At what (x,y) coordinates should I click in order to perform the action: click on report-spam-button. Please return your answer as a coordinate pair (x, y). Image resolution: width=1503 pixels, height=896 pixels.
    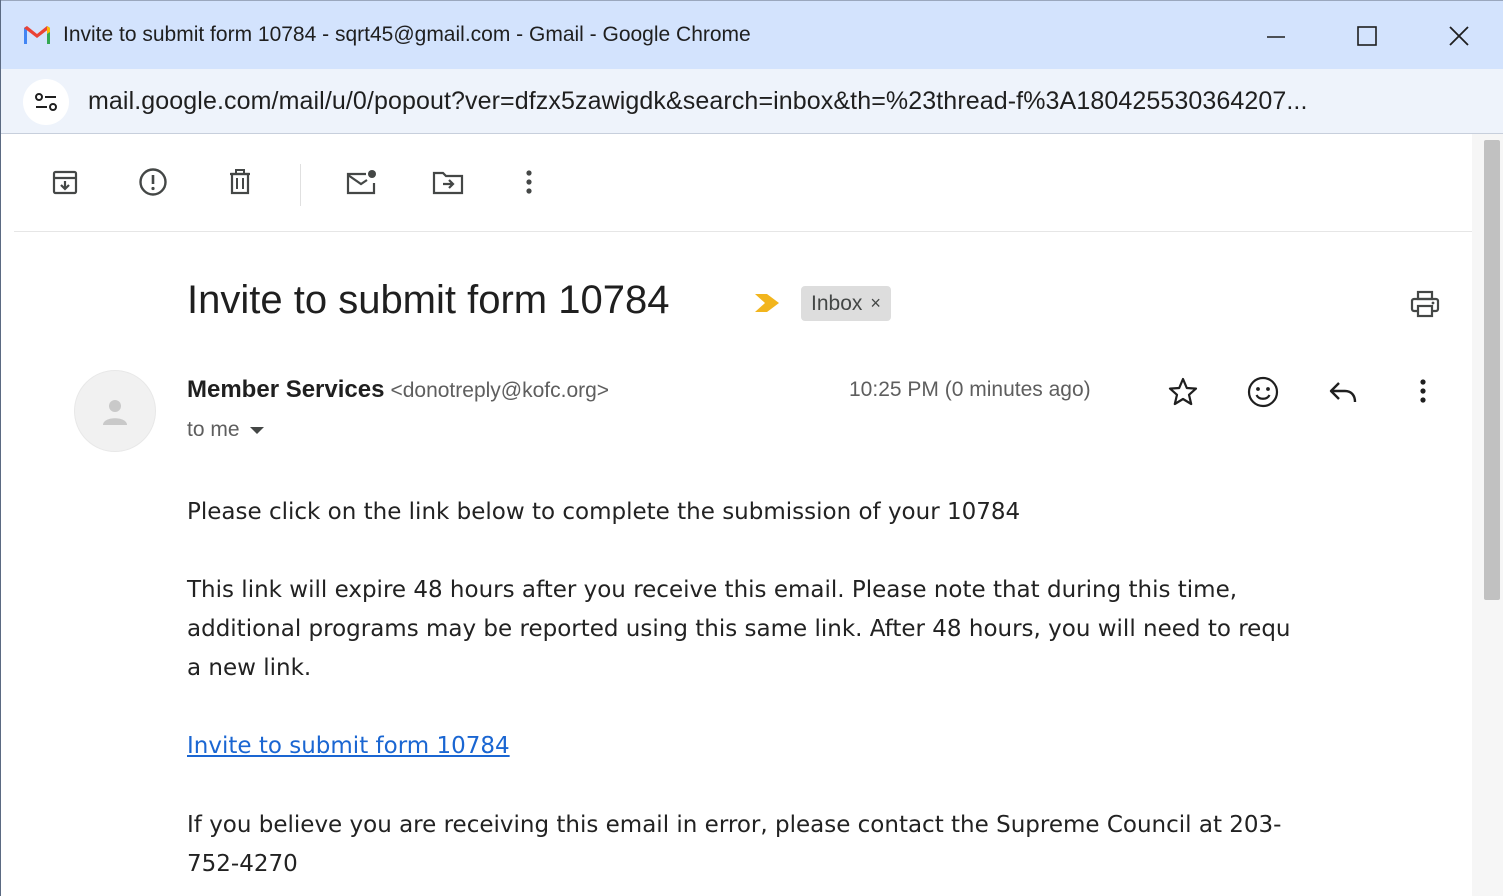
    Looking at the image, I should click on (153, 182).